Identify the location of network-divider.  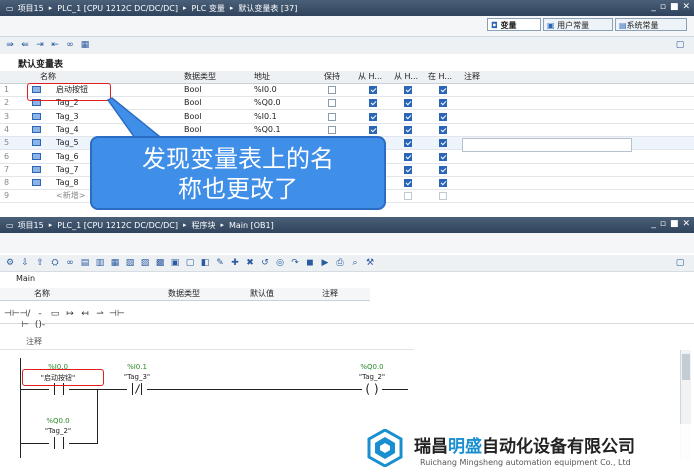
(207, 349).